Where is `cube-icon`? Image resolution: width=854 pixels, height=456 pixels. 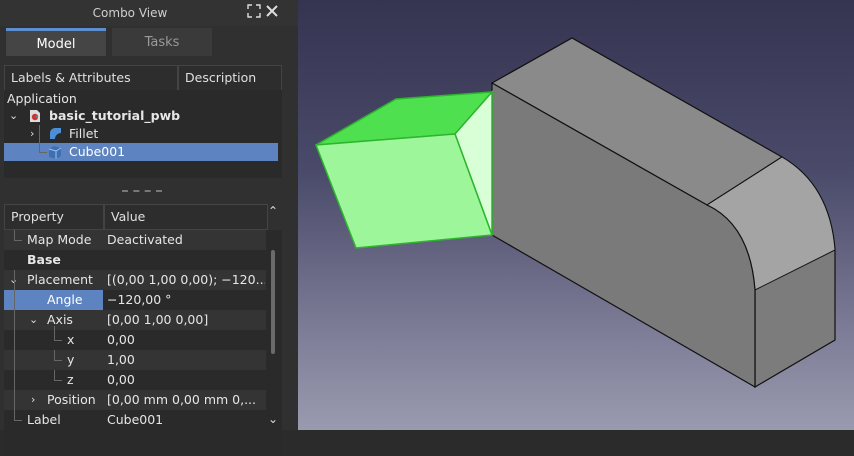 cube-icon is located at coordinates (55, 154).